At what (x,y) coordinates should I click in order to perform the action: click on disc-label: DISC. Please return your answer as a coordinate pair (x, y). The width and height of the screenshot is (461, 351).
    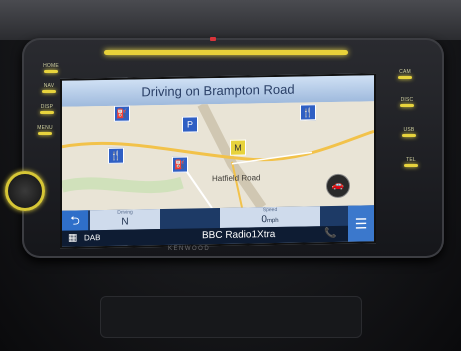
    Looking at the image, I should click on (407, 100).